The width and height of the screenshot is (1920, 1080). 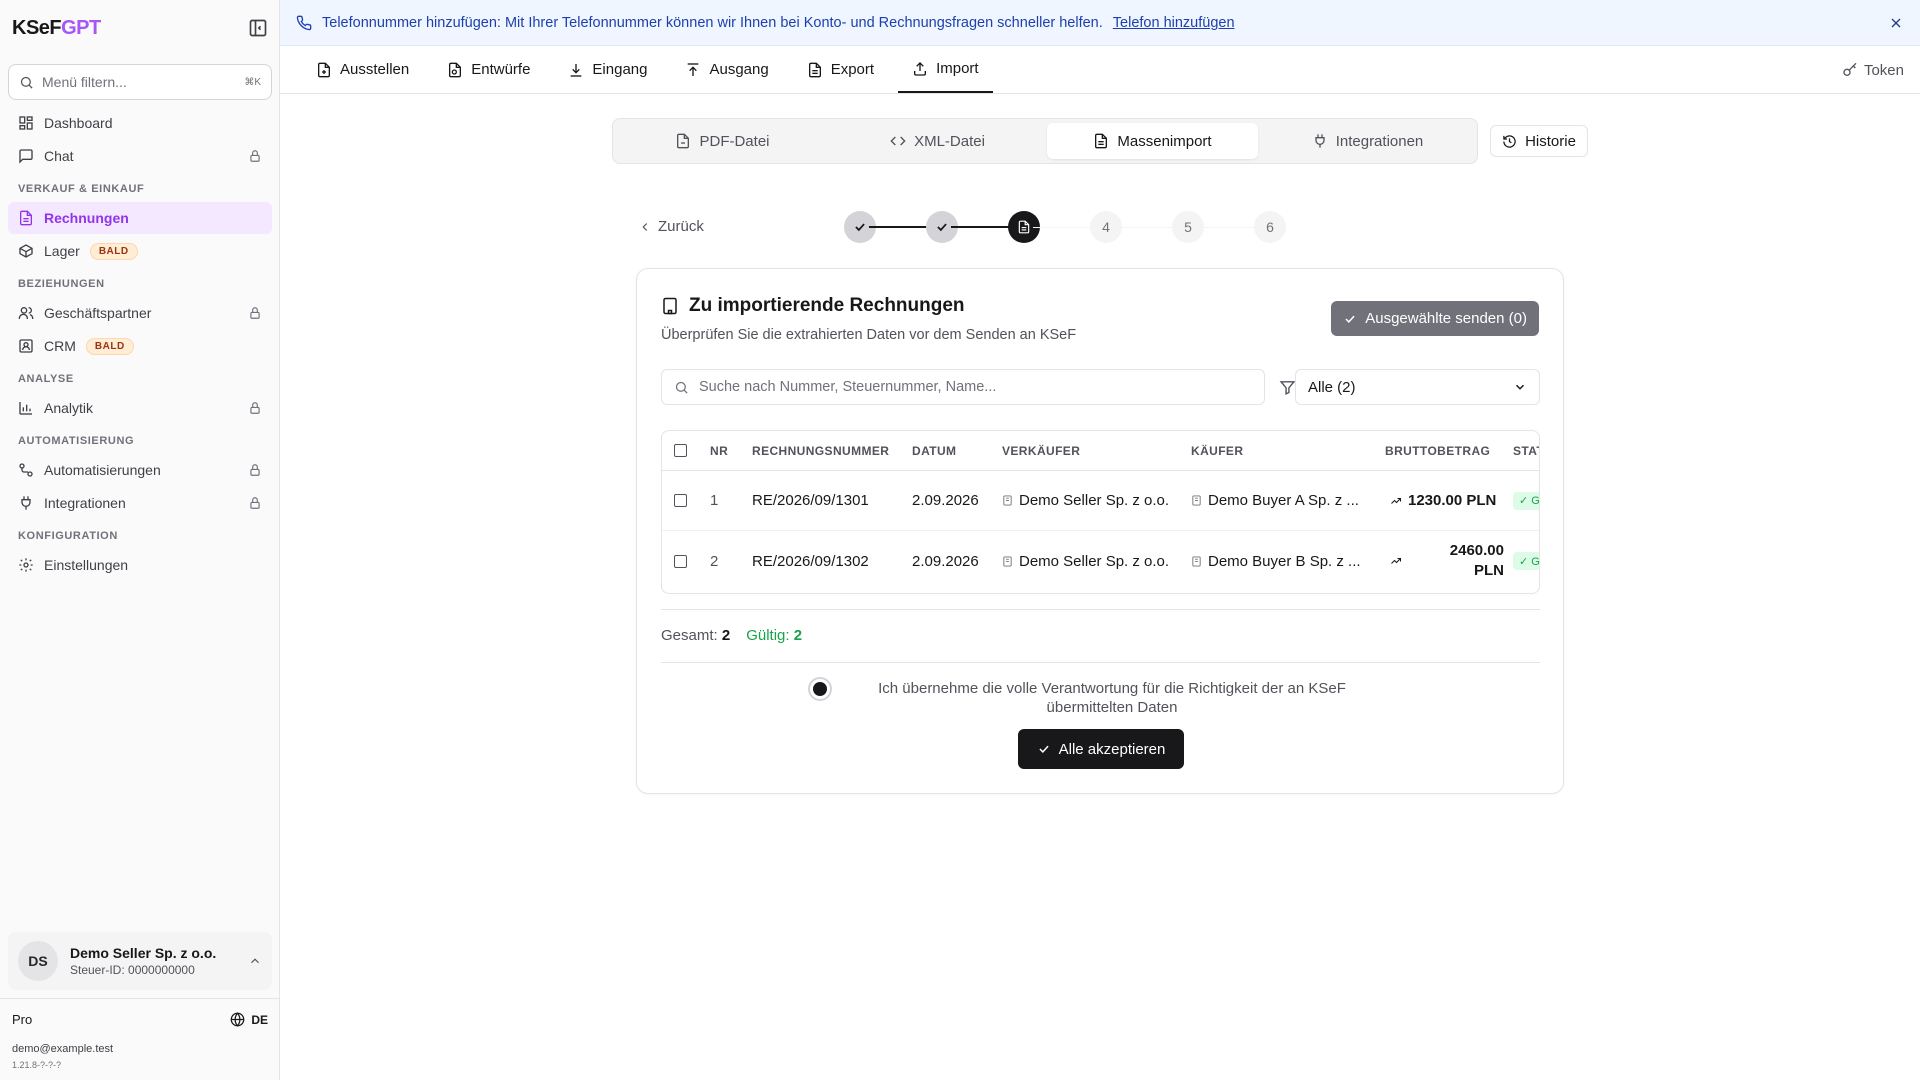 I want to click on sidebar-item-rechnungen: Rechnungen, so click(x=140, y=218).